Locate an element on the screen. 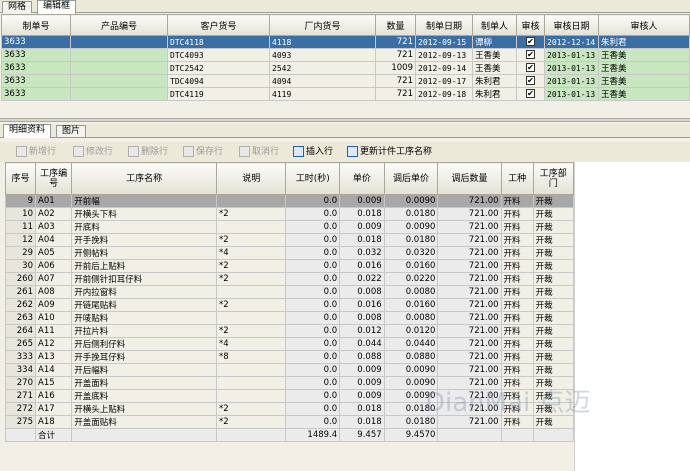  save-row-button: 保存行 is located at coordinates (203, 152).